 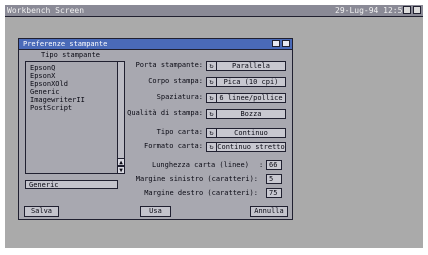 I want to click on list-item: EpsonXOld, so click(x=49, y=84).